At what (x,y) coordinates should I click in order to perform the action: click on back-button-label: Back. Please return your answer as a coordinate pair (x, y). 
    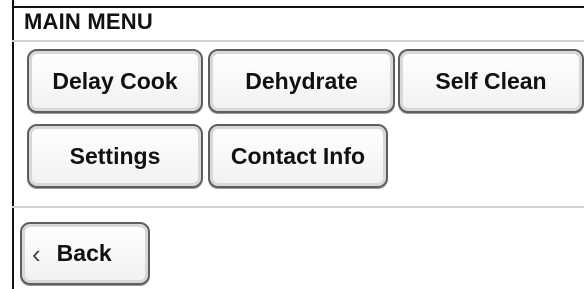
    Looking at the image, I should click on (84, 253).